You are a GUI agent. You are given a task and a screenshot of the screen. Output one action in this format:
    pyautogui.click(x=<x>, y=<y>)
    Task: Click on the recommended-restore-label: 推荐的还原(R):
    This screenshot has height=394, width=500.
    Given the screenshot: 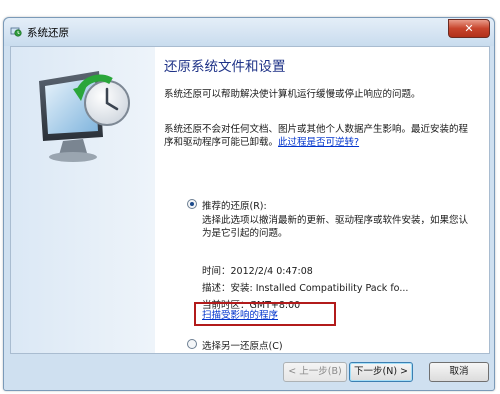 What is the action you would take?
    pyautogui.click(x=234, y=205)
    